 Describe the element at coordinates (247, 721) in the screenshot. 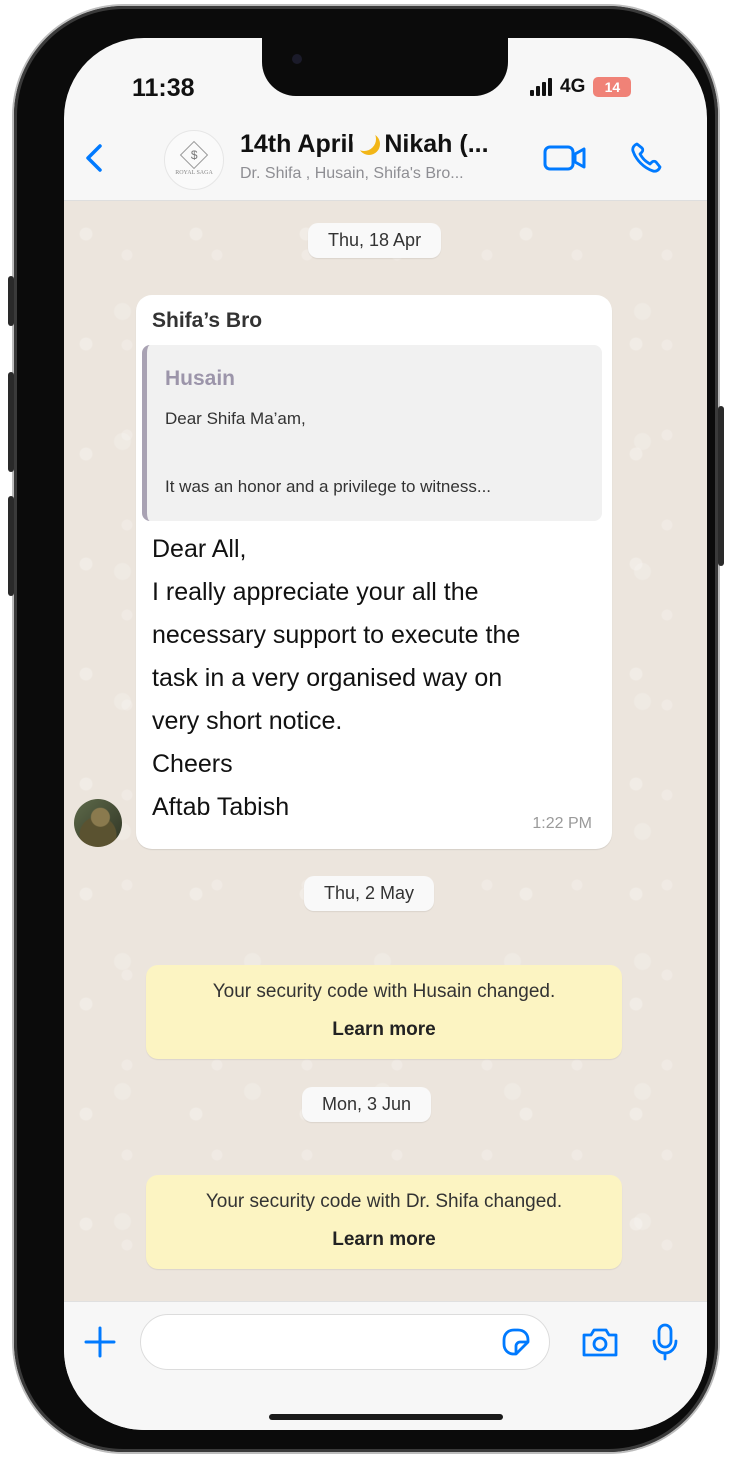

I see `message-text-line: very short notice.` at that location.